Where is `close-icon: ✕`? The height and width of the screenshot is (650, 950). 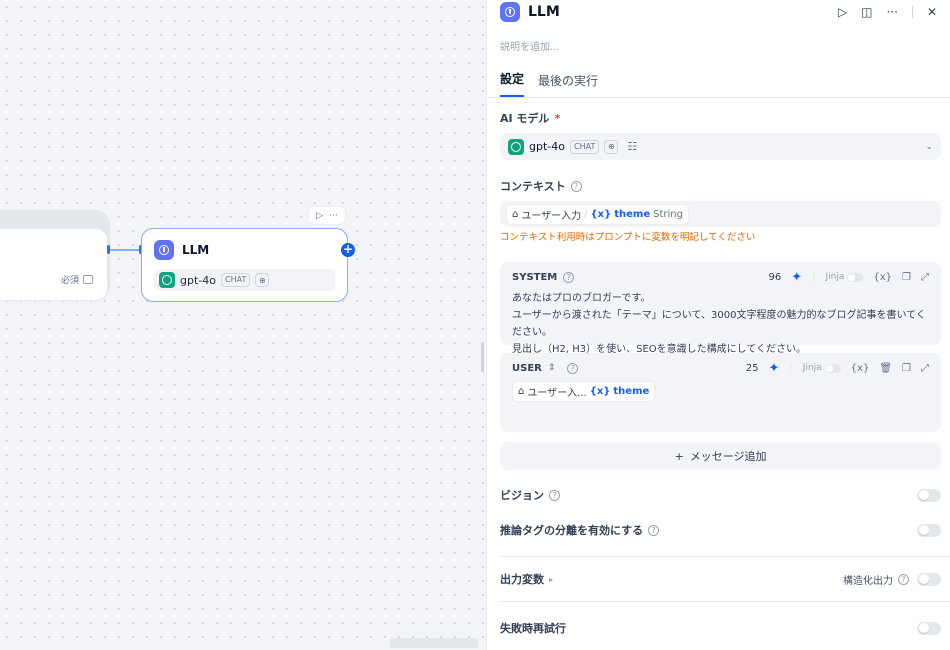
close-icon: ✕ is located at coordinates (932, 12).